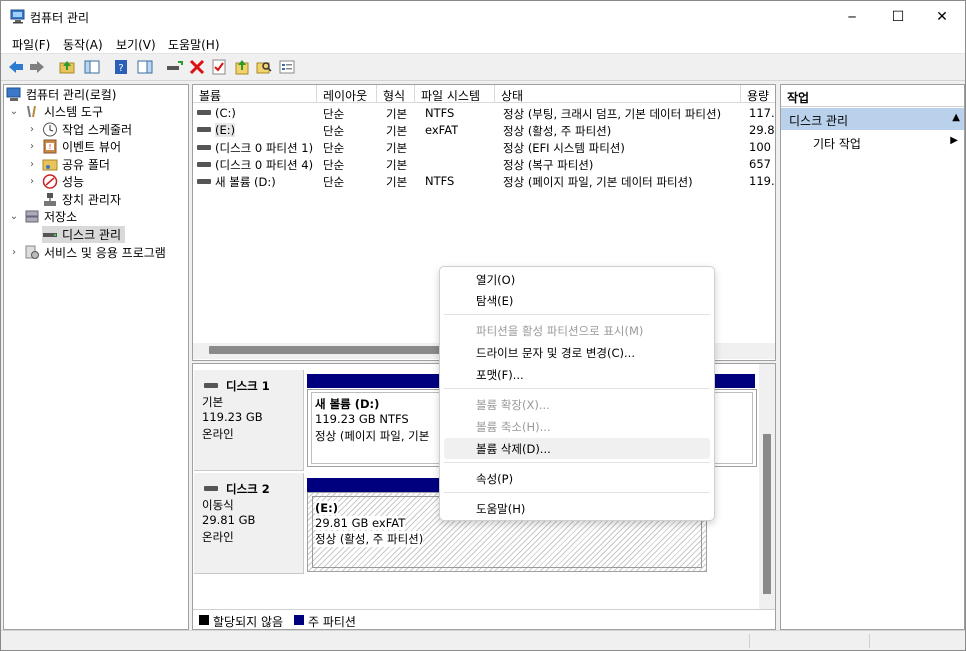  What do you see at coordinates (50, 181) in the screenshot?
I see `performance-icon` at bounding box center [50, 181].